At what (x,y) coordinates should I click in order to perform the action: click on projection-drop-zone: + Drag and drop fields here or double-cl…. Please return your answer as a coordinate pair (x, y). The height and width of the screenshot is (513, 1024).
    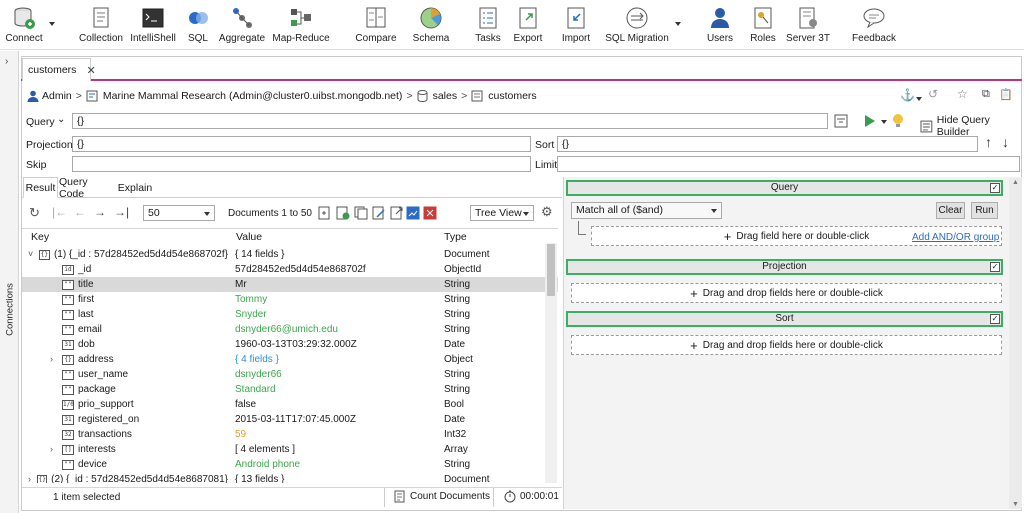
    Looking at the image, I should click on (786, 293).